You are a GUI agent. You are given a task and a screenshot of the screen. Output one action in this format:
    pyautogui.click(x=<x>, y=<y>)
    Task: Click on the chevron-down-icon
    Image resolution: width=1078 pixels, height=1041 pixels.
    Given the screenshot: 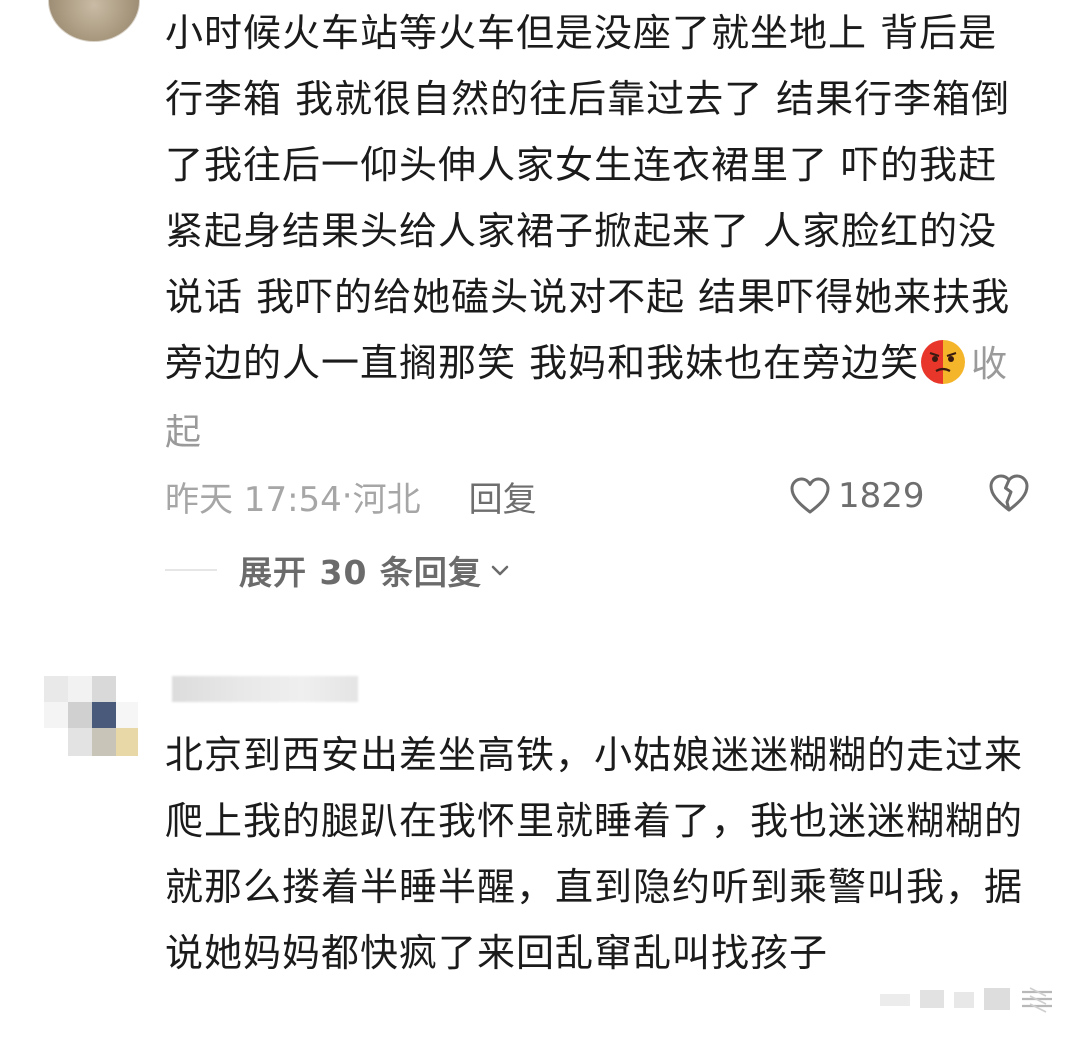 What is the action you would take?
    pyautogui.click(x=500, y=570)
    